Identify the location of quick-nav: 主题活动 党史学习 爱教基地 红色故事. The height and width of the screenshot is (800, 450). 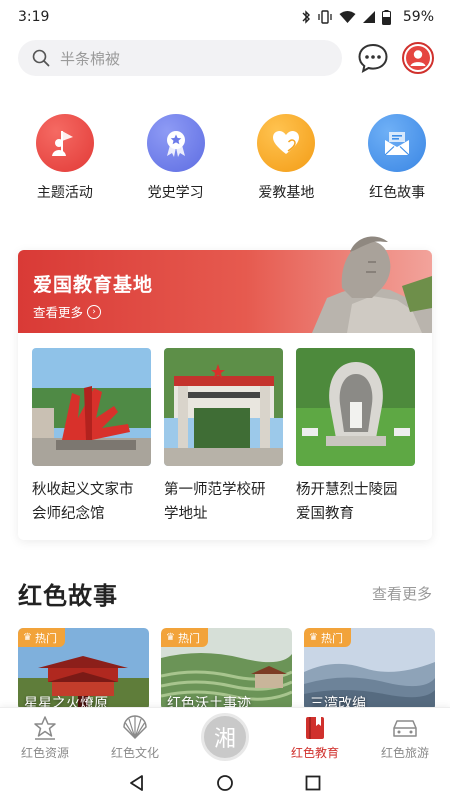
(225, 158).